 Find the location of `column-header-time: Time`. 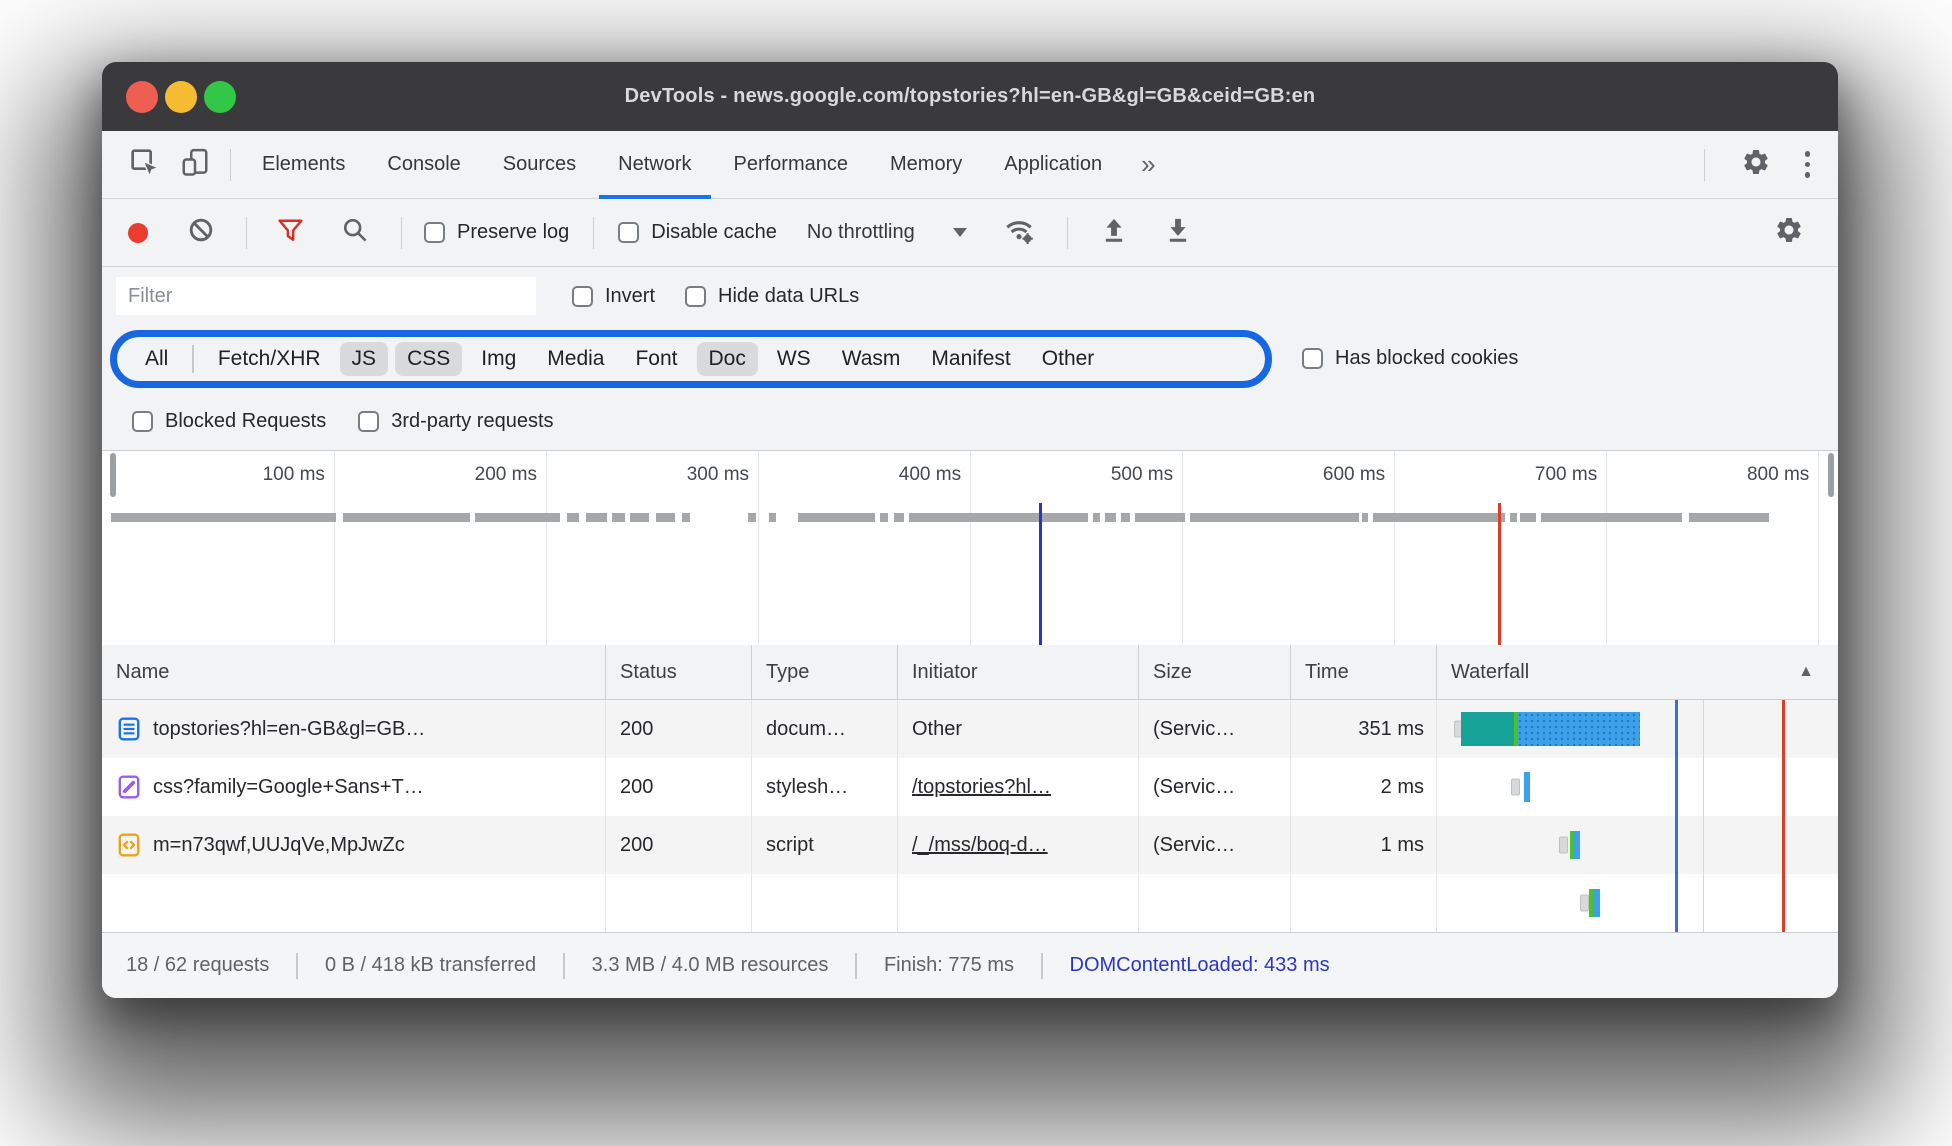

column-header-time: Time is located at coordinates (1364, 672).